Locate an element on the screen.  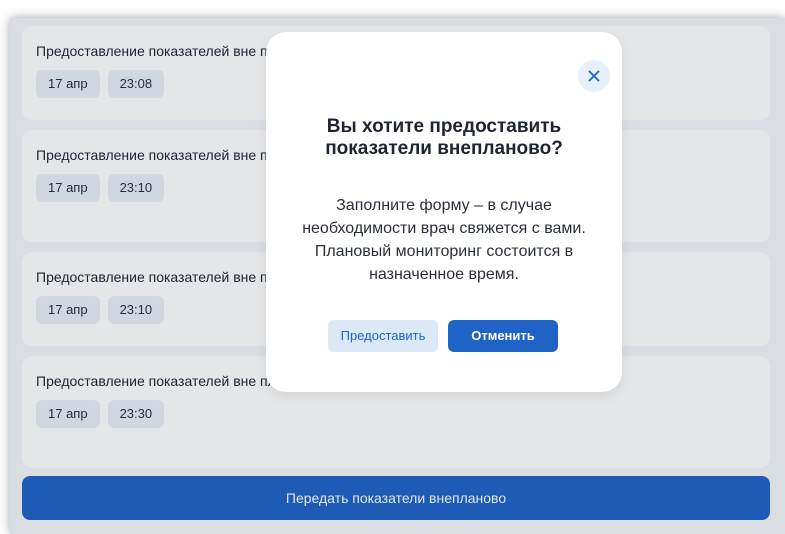
close-button is located at coordinates (594, 76).